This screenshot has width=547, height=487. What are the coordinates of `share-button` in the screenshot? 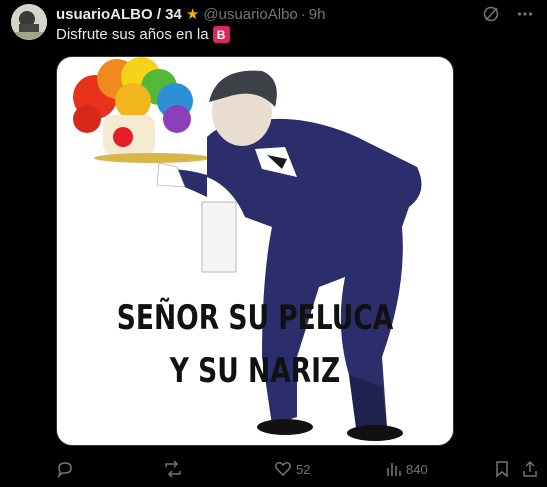 It's located at (530, 469).